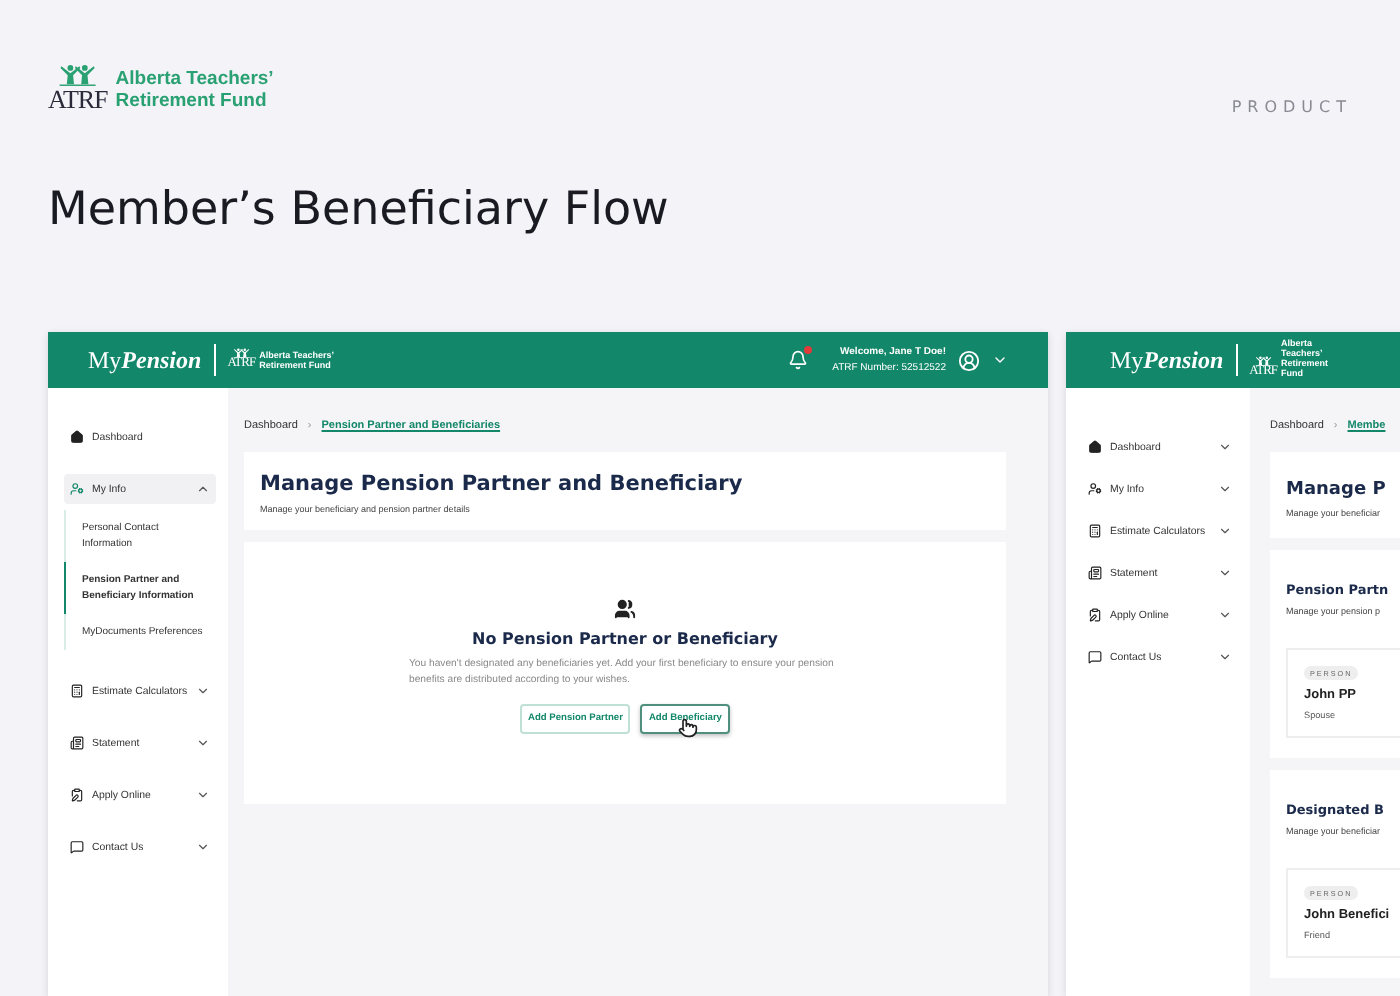 This screenshot has height=996, width=1400. Describe the element at coordinates (1291, 107) in the screenshot. I see `category-label: PRODUCT` at that location.